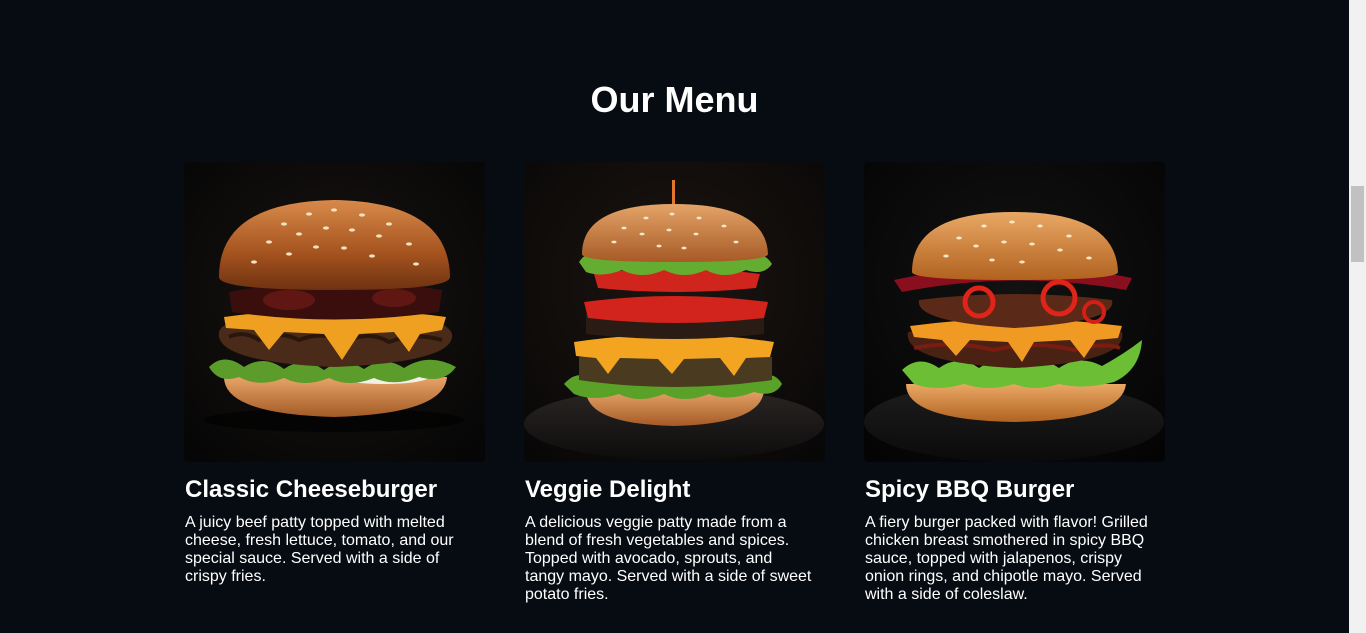 The image size is (1366, 633). I want to click on menu-item-name: Veggie Delight, so click(608, 489).